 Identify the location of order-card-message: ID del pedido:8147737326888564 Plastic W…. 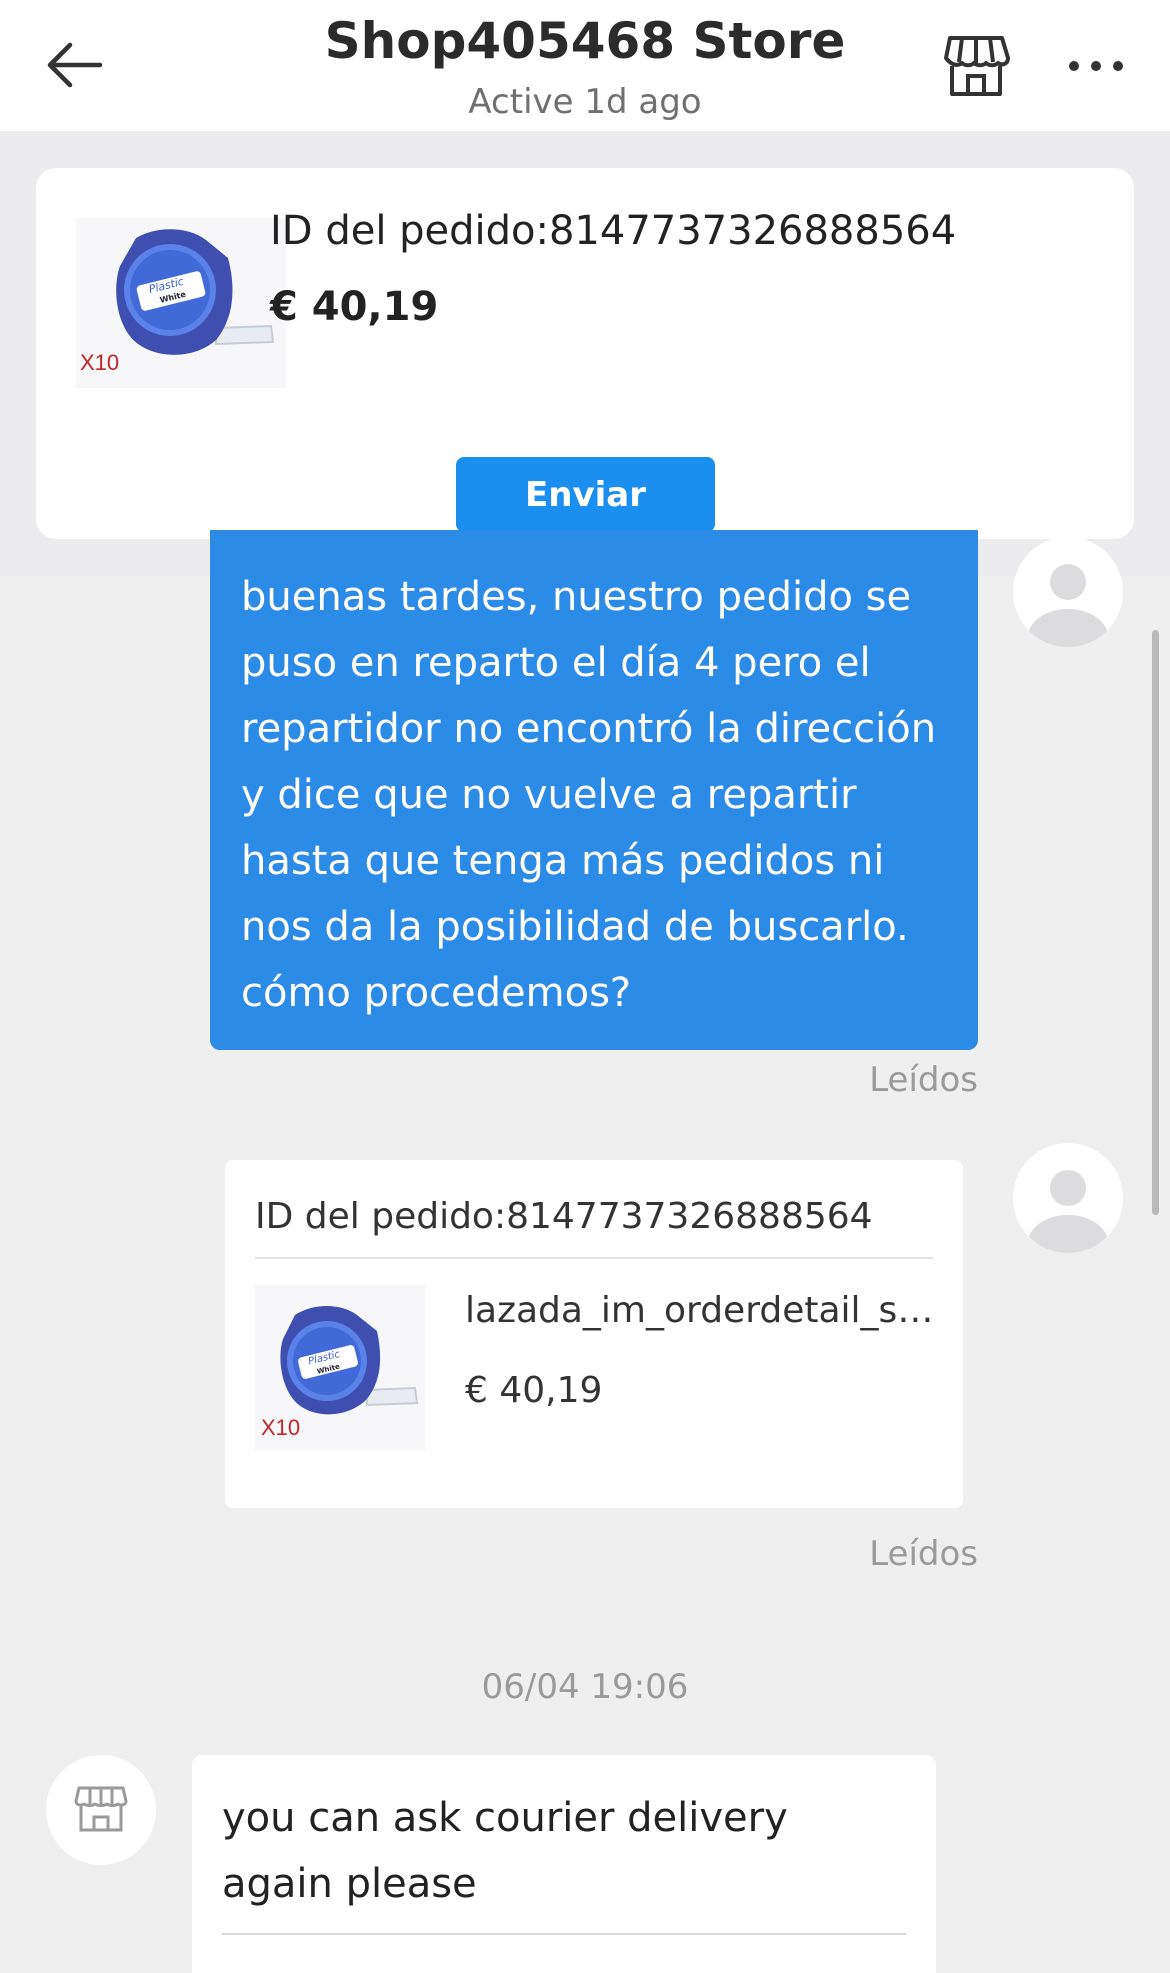
(594, 1334).